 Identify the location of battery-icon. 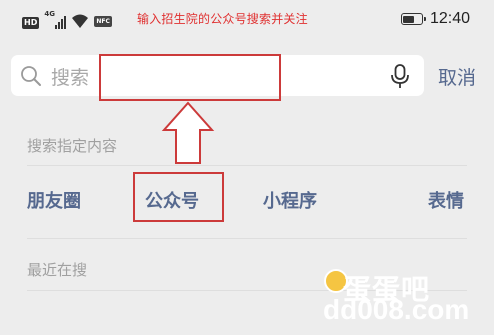
(413, 19).